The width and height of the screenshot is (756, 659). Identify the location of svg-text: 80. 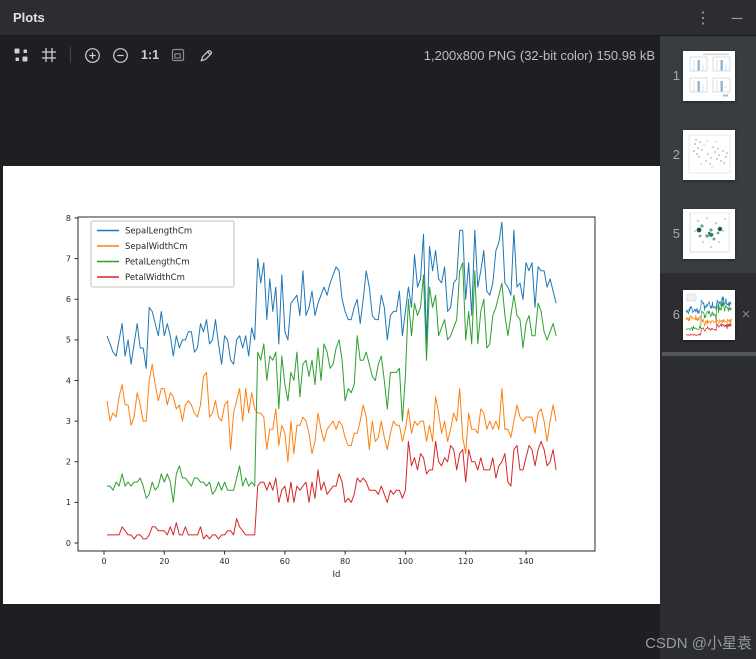
(345, 561).